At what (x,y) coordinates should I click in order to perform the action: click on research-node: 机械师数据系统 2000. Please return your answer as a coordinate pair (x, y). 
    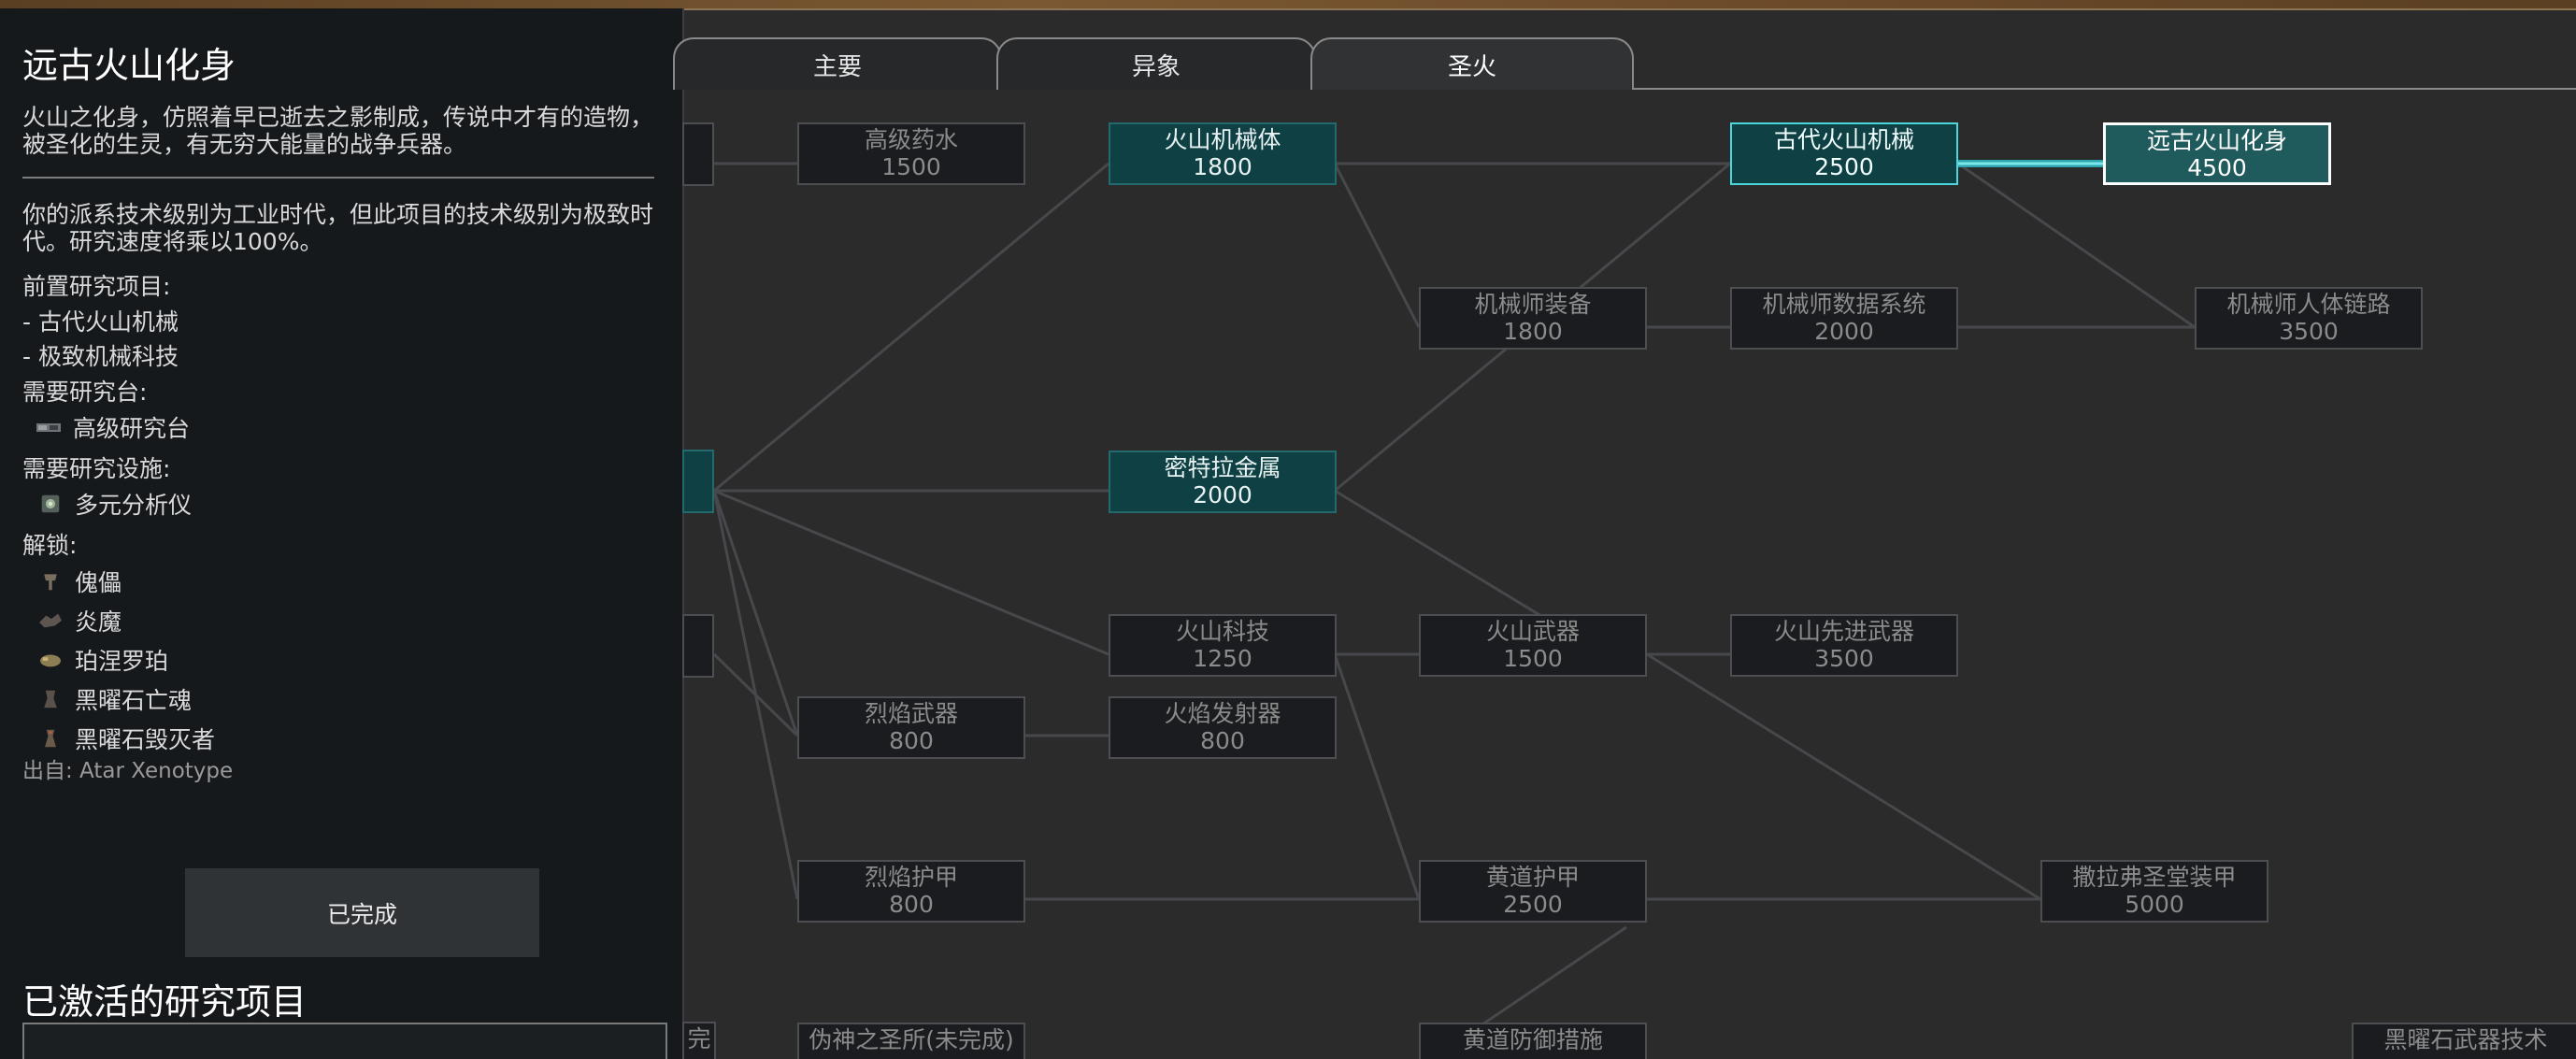
    Looking at the image, I should click on (1844, 318).